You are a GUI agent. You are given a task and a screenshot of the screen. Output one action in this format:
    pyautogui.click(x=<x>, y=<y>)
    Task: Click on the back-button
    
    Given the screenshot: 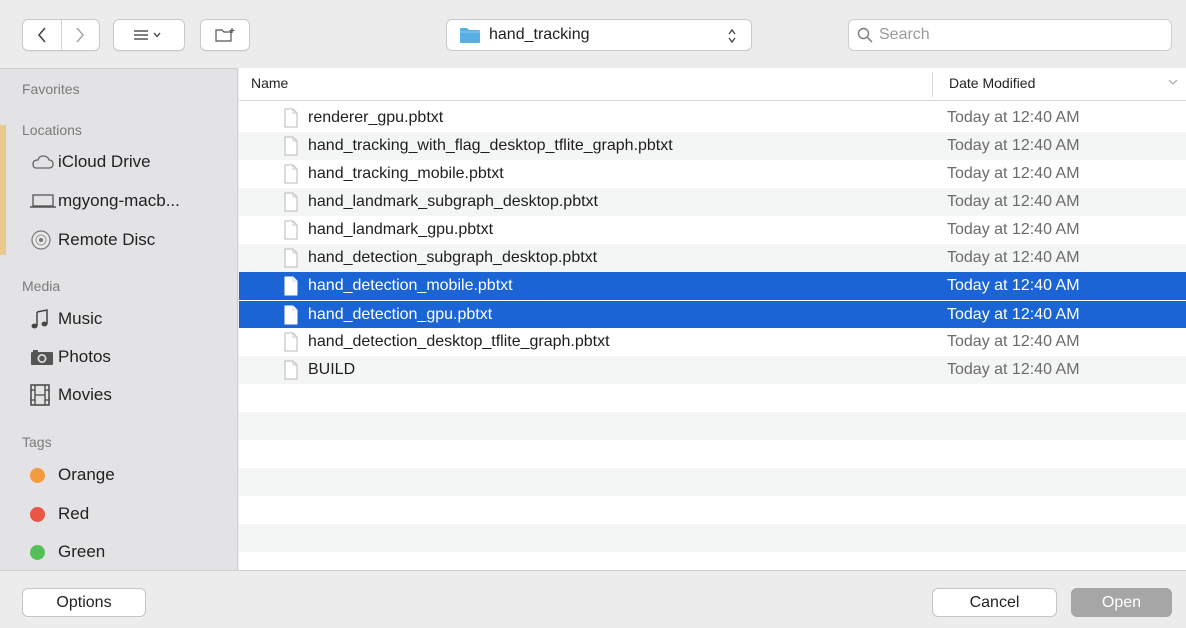 What is the action you would take?
    pyautogui.click(x=42, y=35)
    